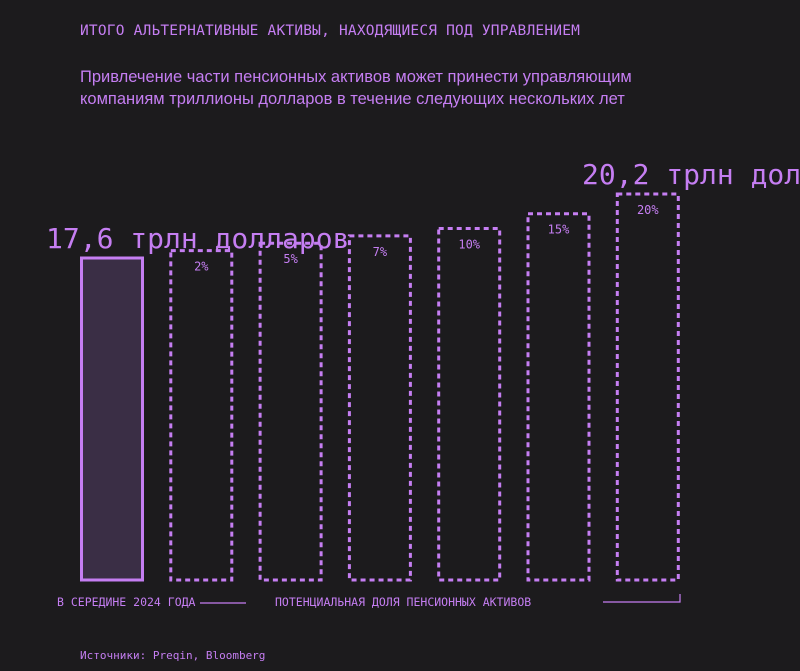 Image resolution: width=800 pixels, height=671 pixels. I want to click on bar-label-5: 15%, so click(559, 230).